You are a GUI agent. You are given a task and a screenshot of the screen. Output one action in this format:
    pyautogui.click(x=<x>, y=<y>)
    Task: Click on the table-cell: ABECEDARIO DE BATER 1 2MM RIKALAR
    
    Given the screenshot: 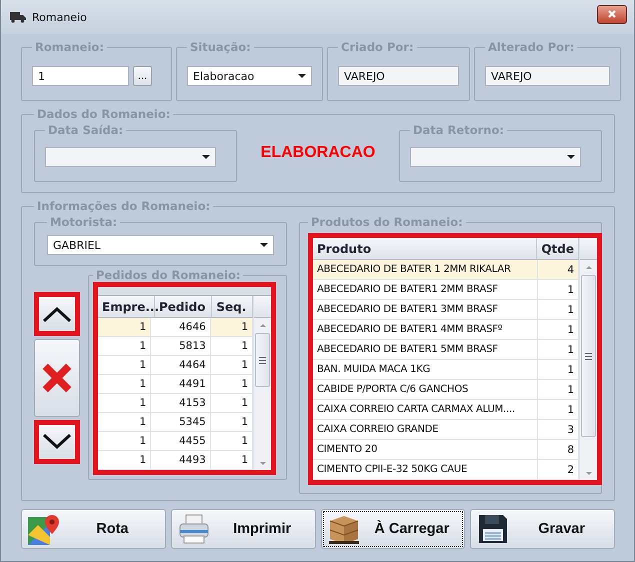 What is the action you would take?
    pyautogui.click(x=425, y=269)
    